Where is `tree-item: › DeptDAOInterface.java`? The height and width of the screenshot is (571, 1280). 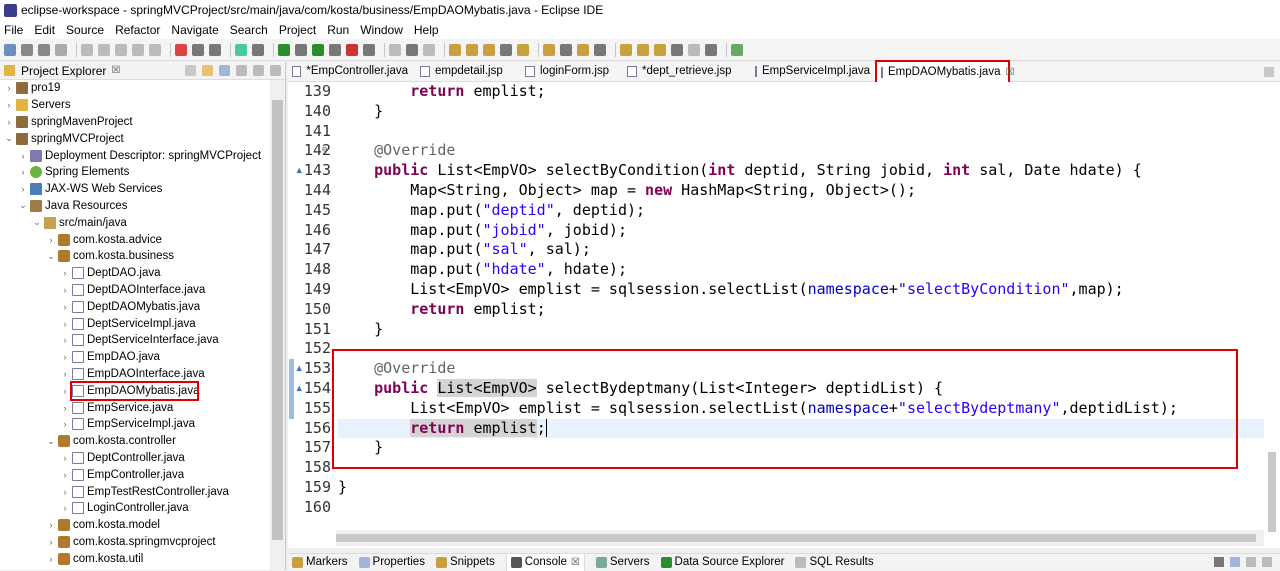 tree-item: › DeptDAOInterface.java is located at coordinates (135, 290).